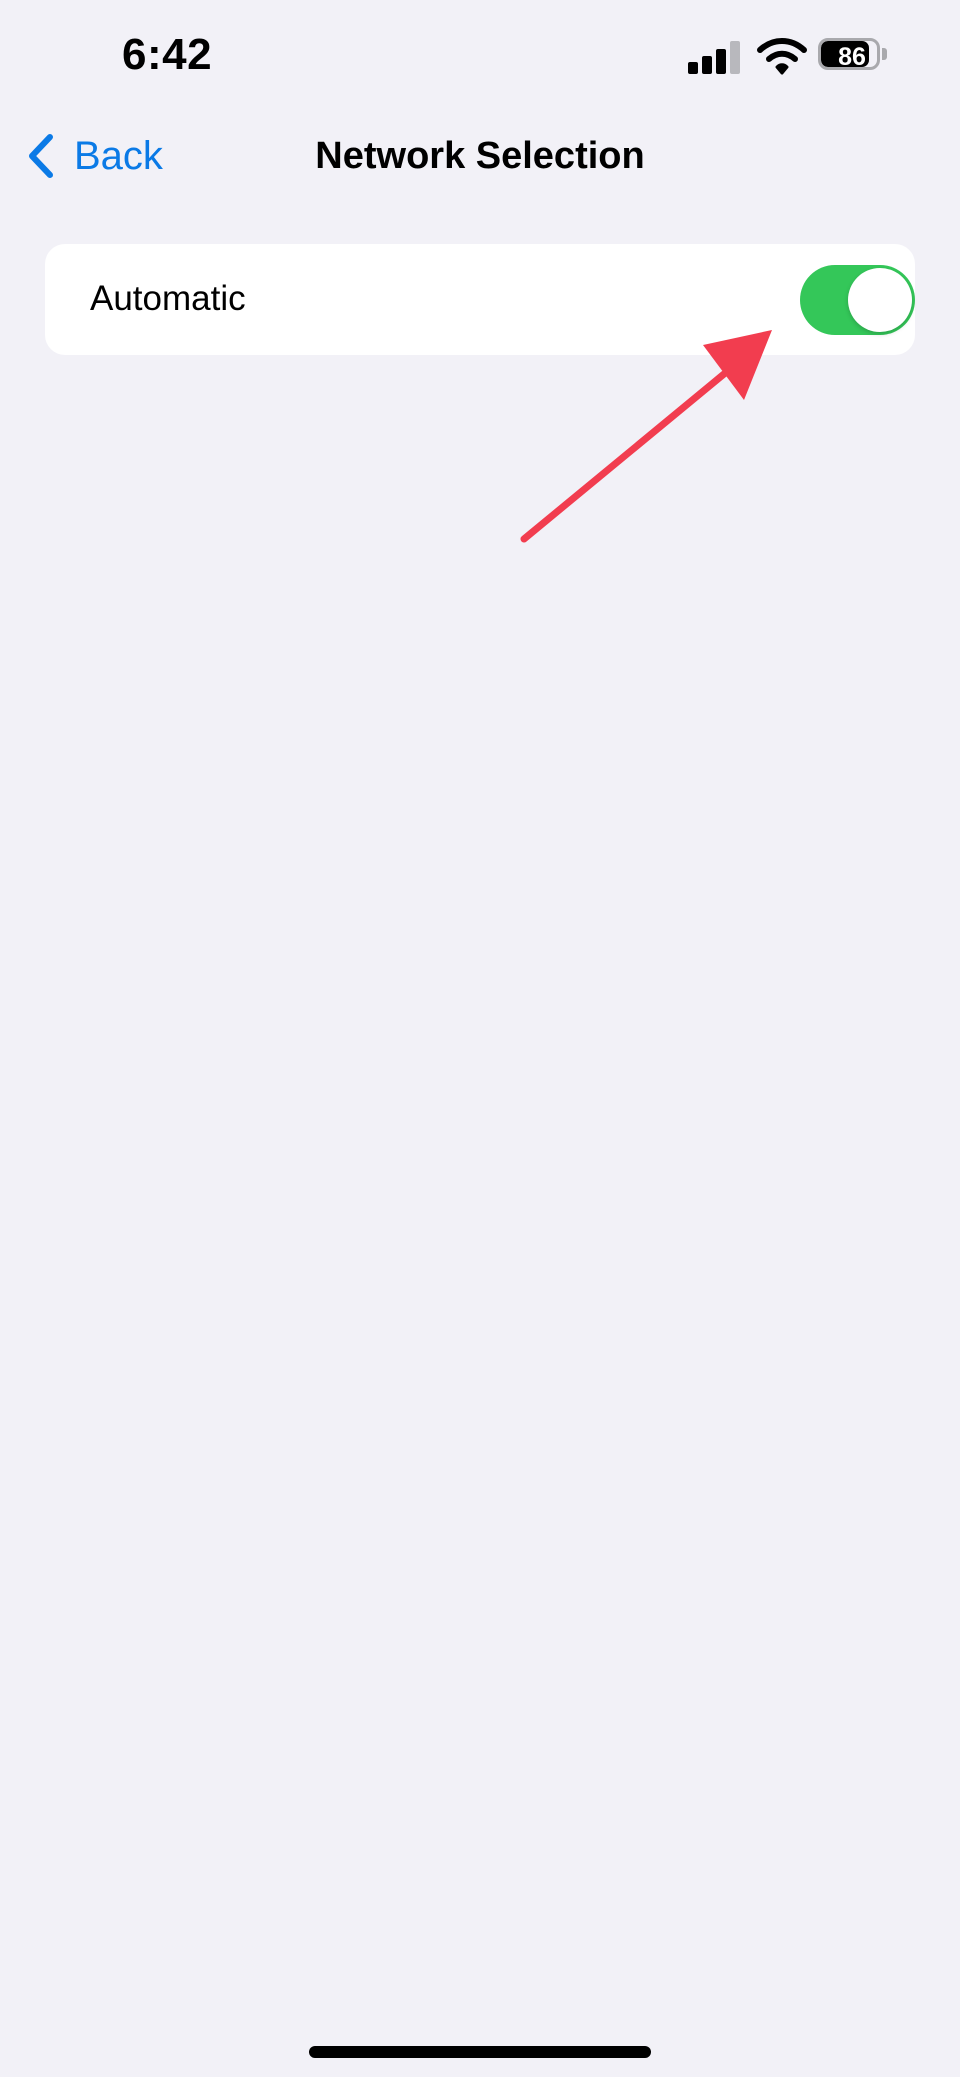 Image resolution: width=960 pixels, height=2077 pixels. I want to click on network-selection-card: Automatic, so click(480, 299).